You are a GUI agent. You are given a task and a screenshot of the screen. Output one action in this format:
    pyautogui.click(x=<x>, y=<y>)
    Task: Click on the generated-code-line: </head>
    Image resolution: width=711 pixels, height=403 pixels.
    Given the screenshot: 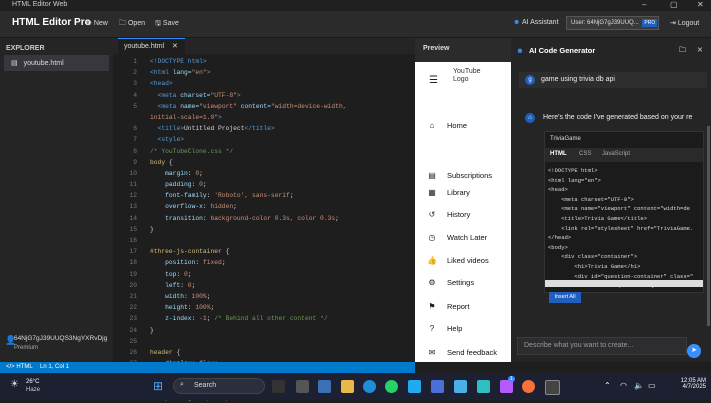 What is the action you would take?
    pyautogui.click(x=560, y=238)
    